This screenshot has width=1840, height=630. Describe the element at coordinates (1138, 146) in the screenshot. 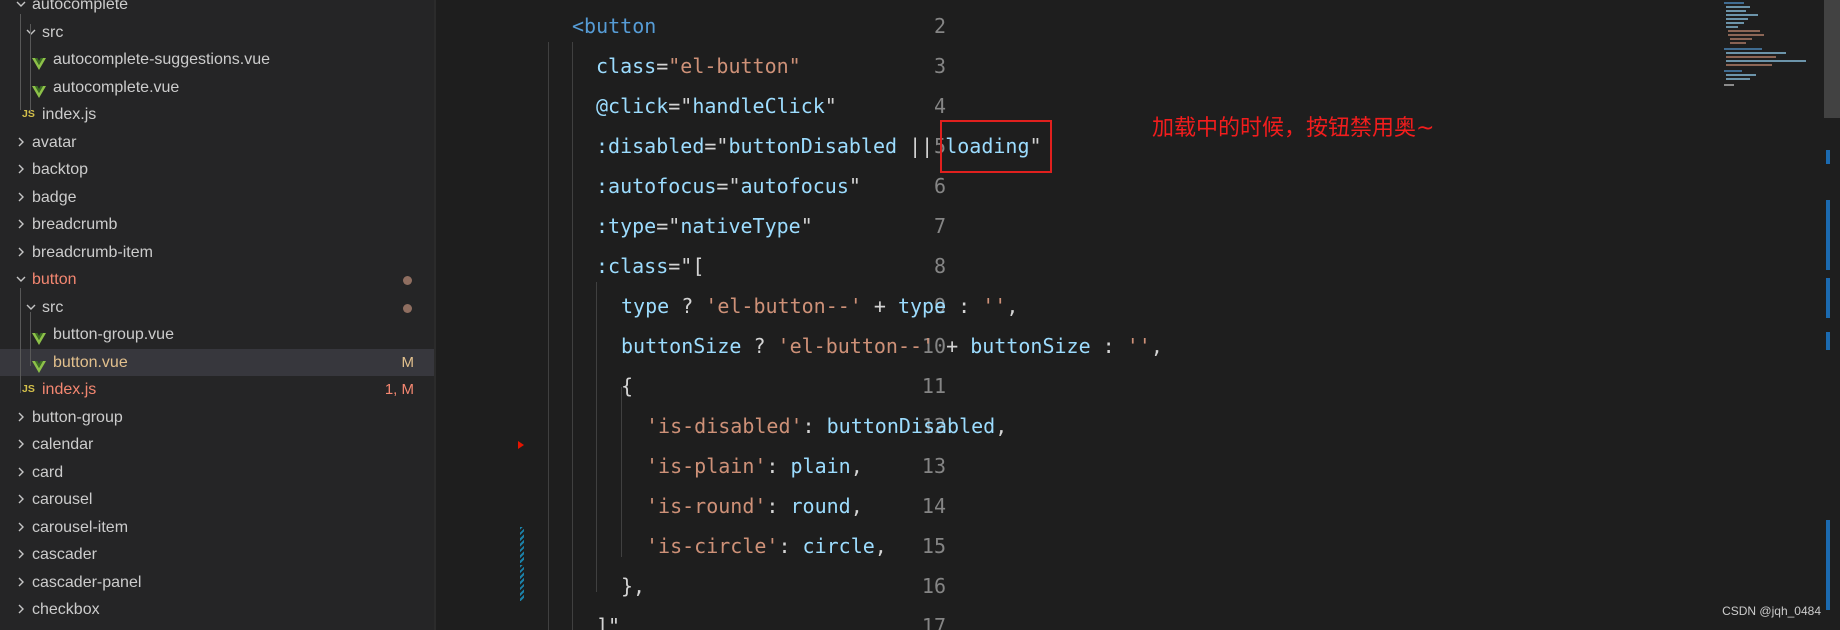

I see `code-line: 5:disabled="buttonDisabled || loading"` at that location.